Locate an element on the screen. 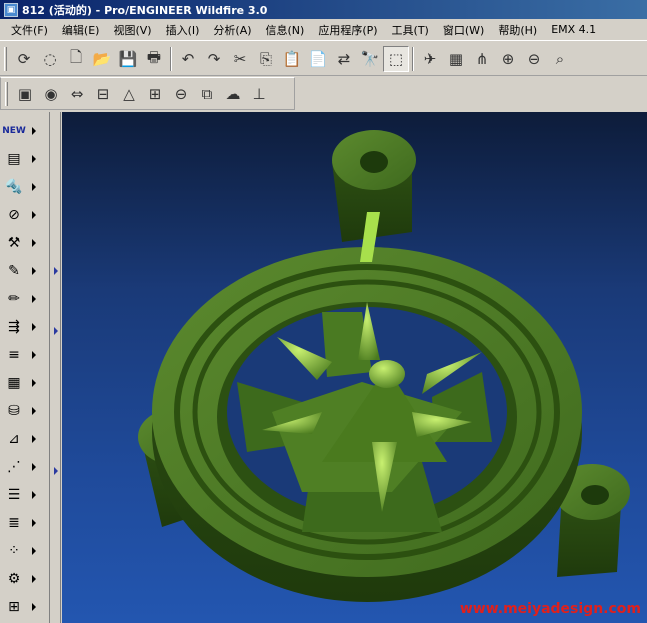  color-appearance-button: ◉ is located at coordinates (51, 94).